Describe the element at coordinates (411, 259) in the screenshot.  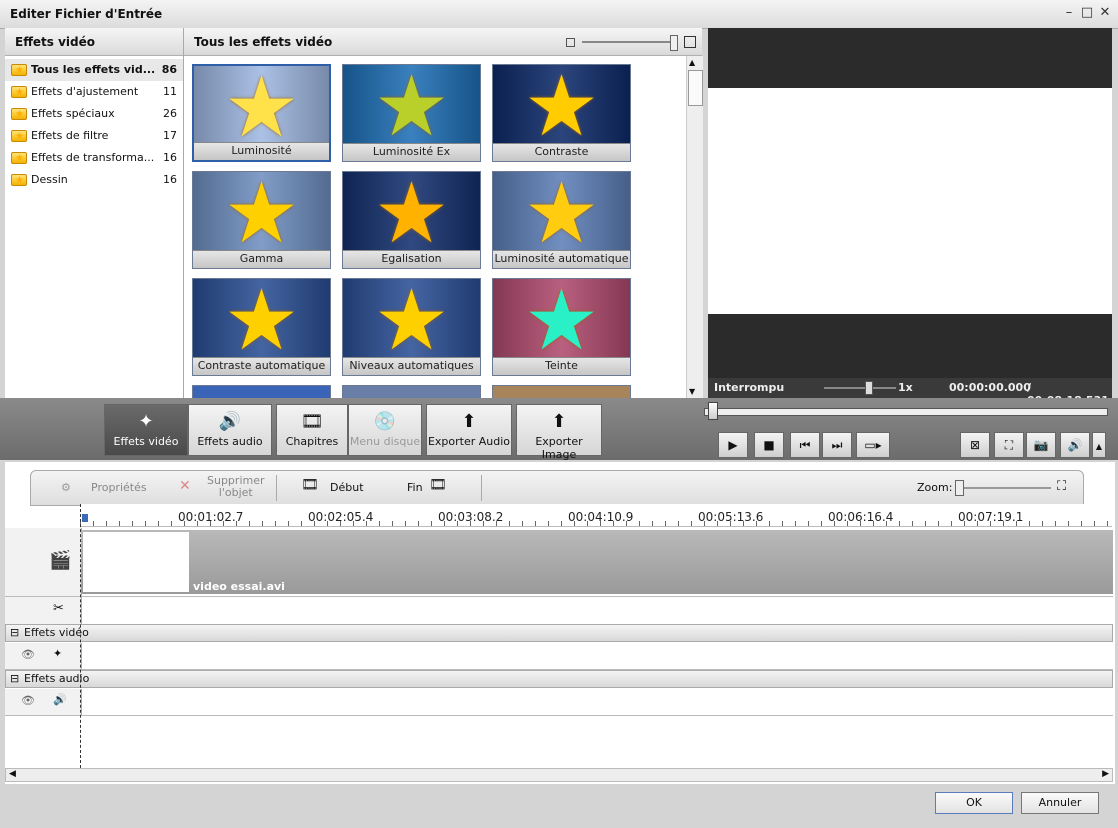
I see `effect-label: Egalisation` at that location.